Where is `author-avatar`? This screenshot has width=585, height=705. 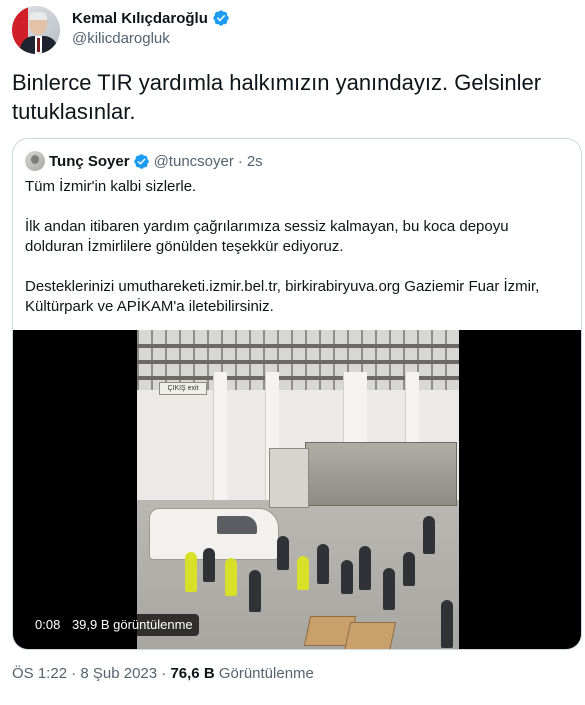
author-avatar is located at coordinates (36, 30).